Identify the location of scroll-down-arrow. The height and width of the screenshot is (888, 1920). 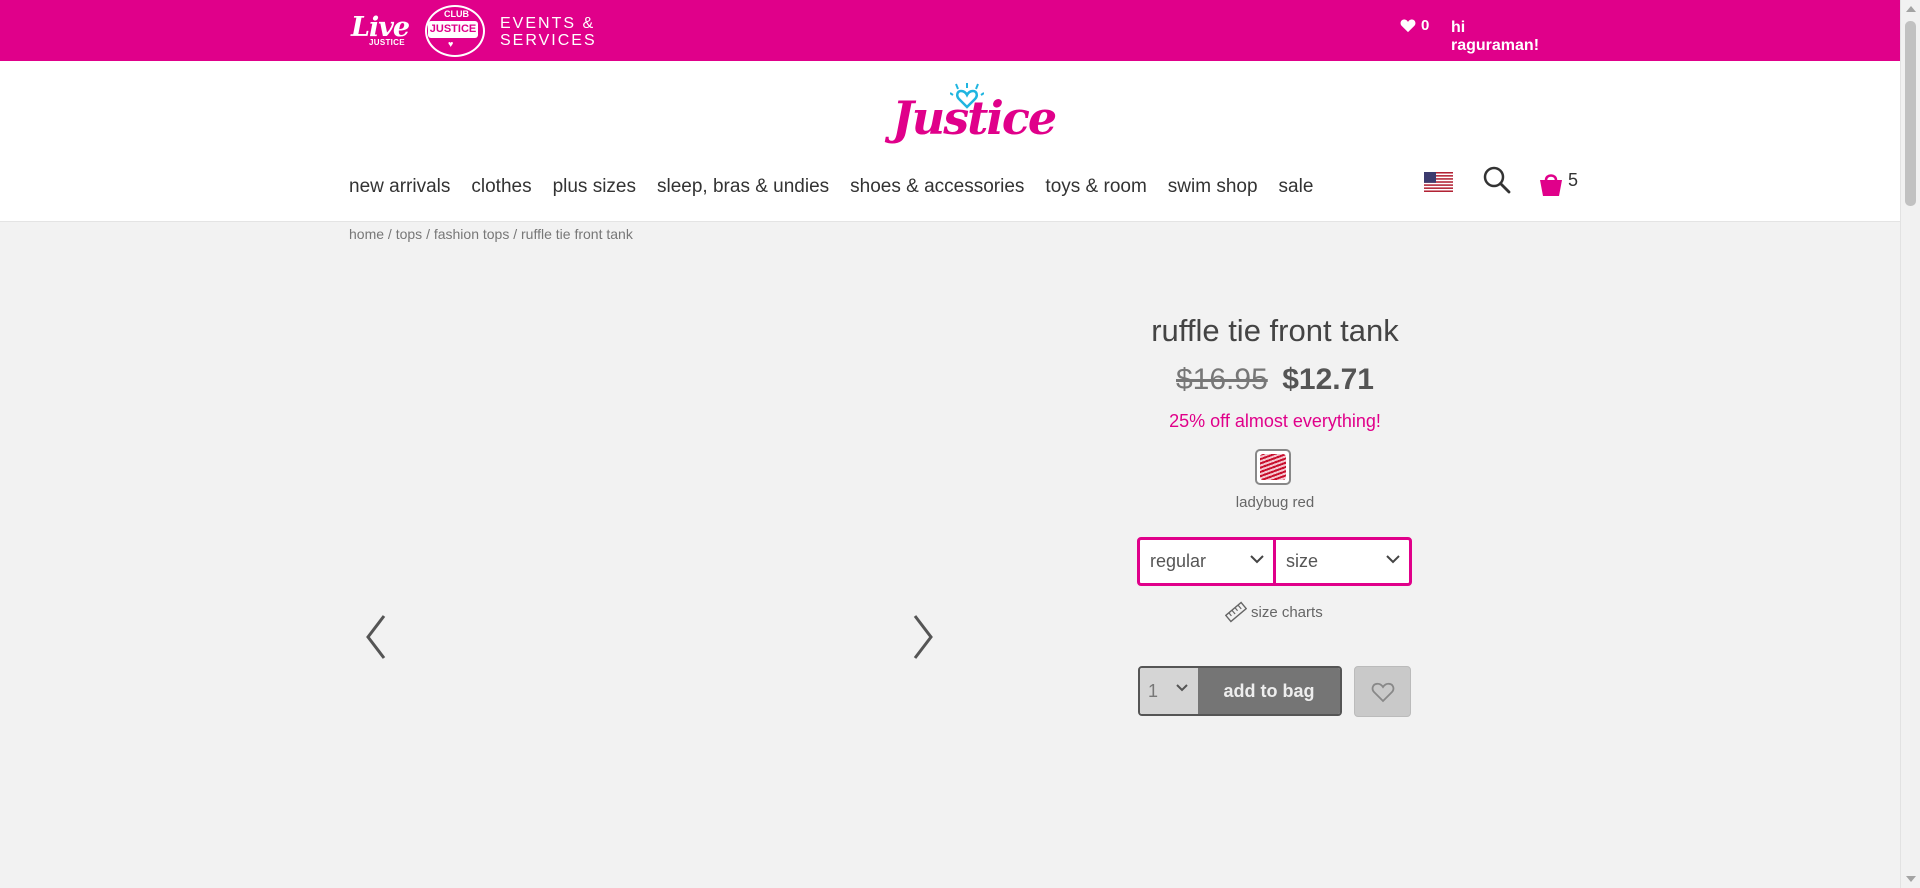
(1911, 879).